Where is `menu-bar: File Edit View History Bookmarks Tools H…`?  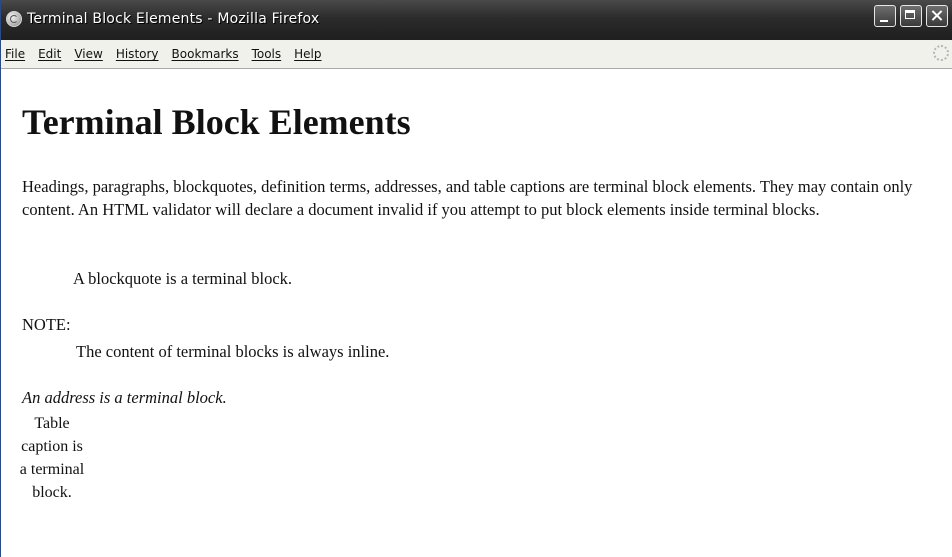 menu-bar: File Edit View History Bookmarks Tools H… is located at coordinates (476, 54).